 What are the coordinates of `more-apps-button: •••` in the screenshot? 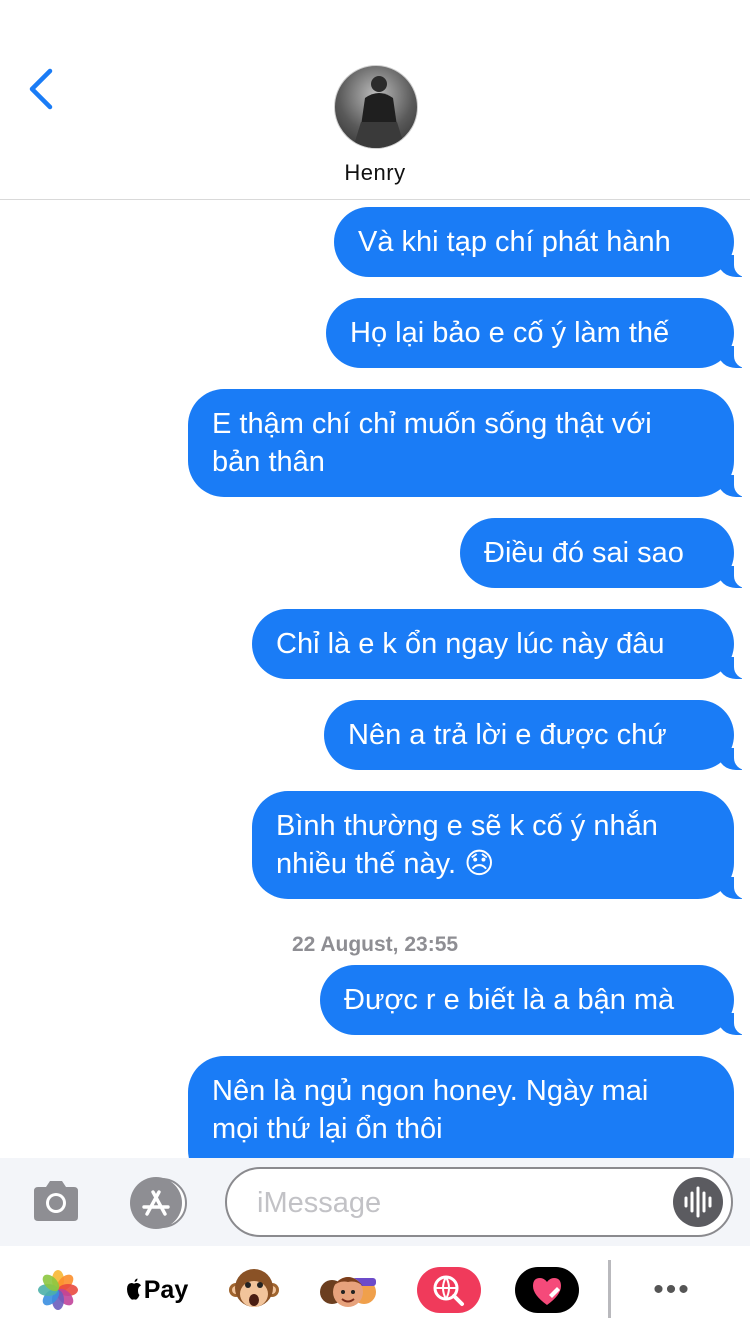 It's located at (672, 1290).